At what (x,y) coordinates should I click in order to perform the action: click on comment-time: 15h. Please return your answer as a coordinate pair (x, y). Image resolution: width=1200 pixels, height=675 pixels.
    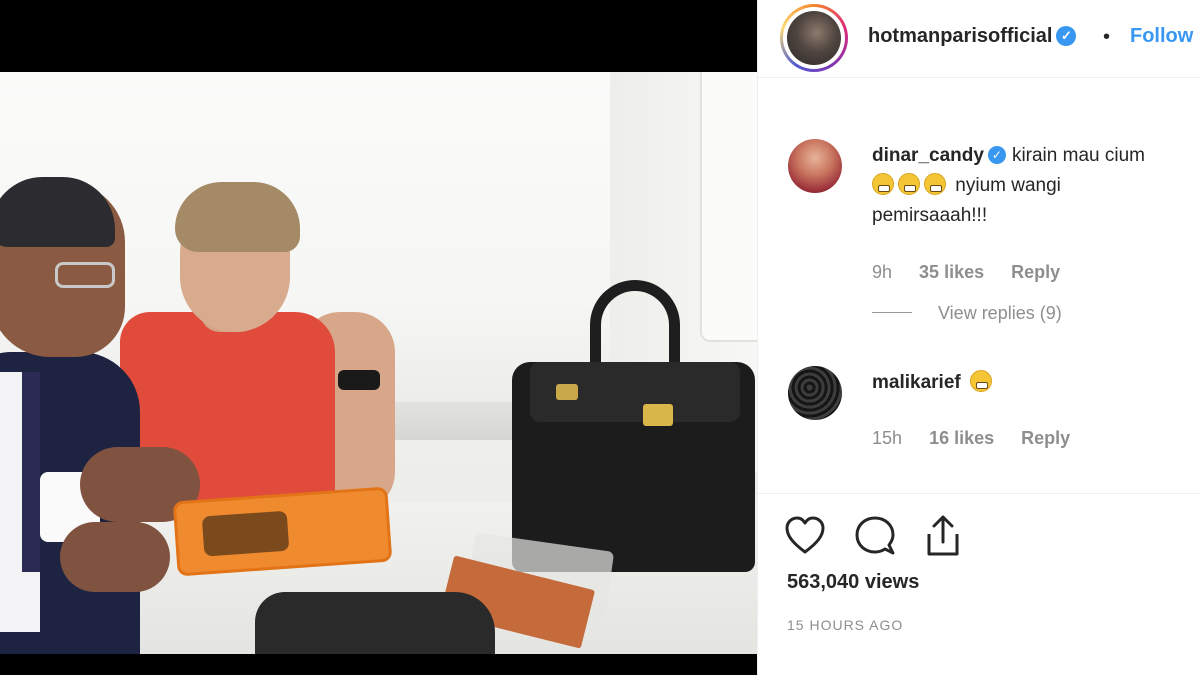
    Looking at the image, I should click on (887, 438).